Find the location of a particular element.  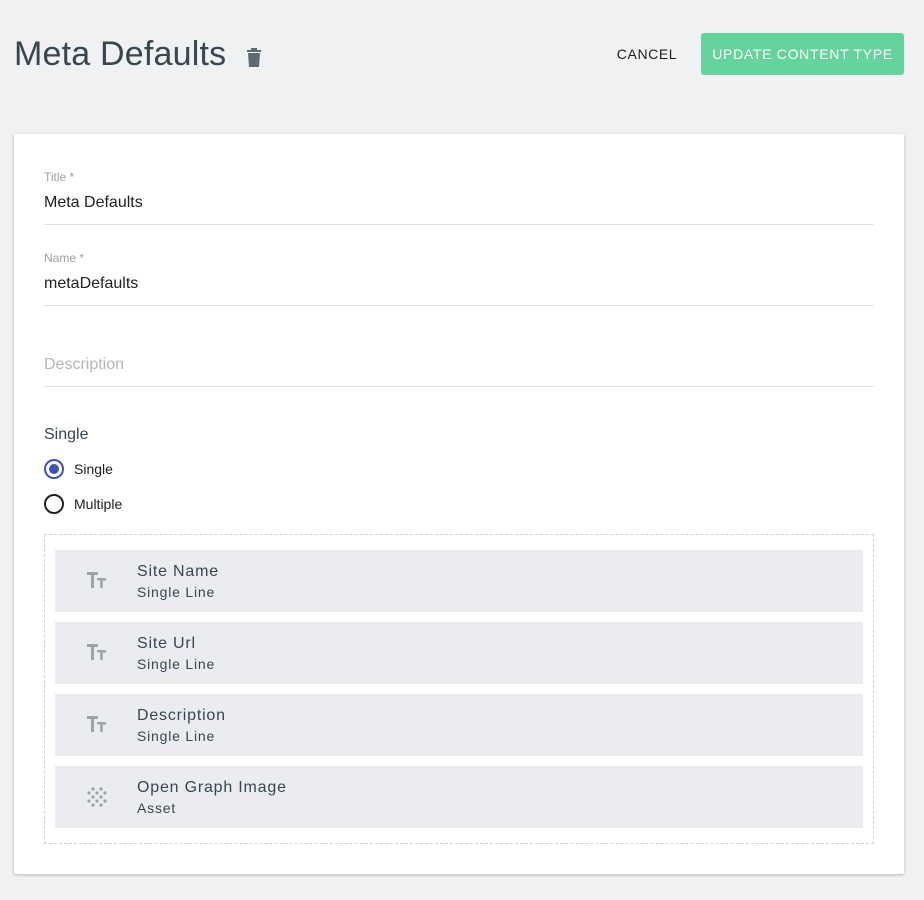

radio-multiple: Multiple is located at coordinates (83, 504).